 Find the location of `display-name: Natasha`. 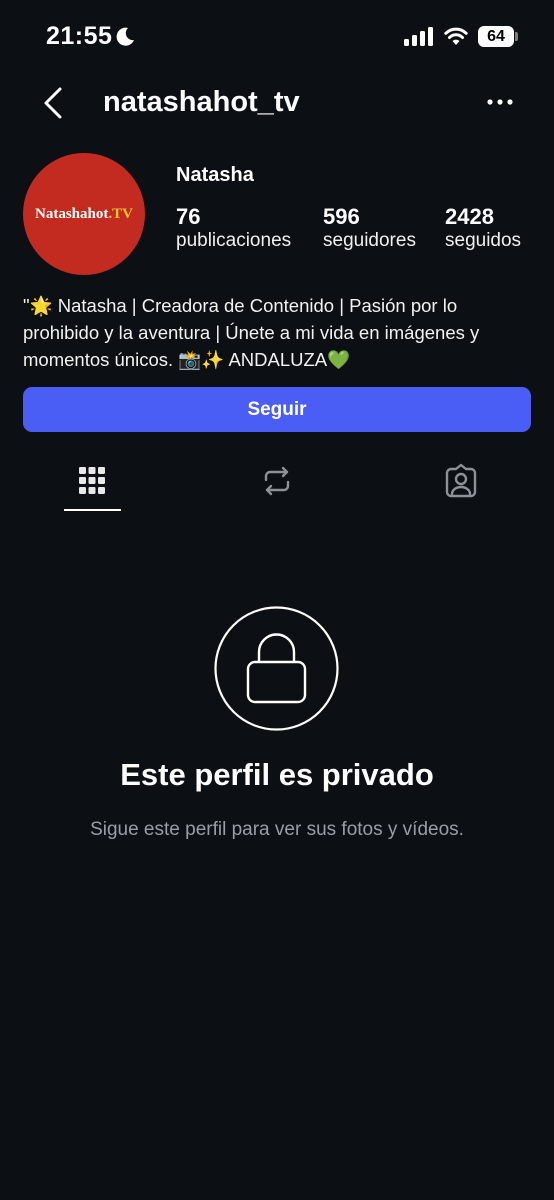

display-name: Natasha is located at coordinates (215, 175).